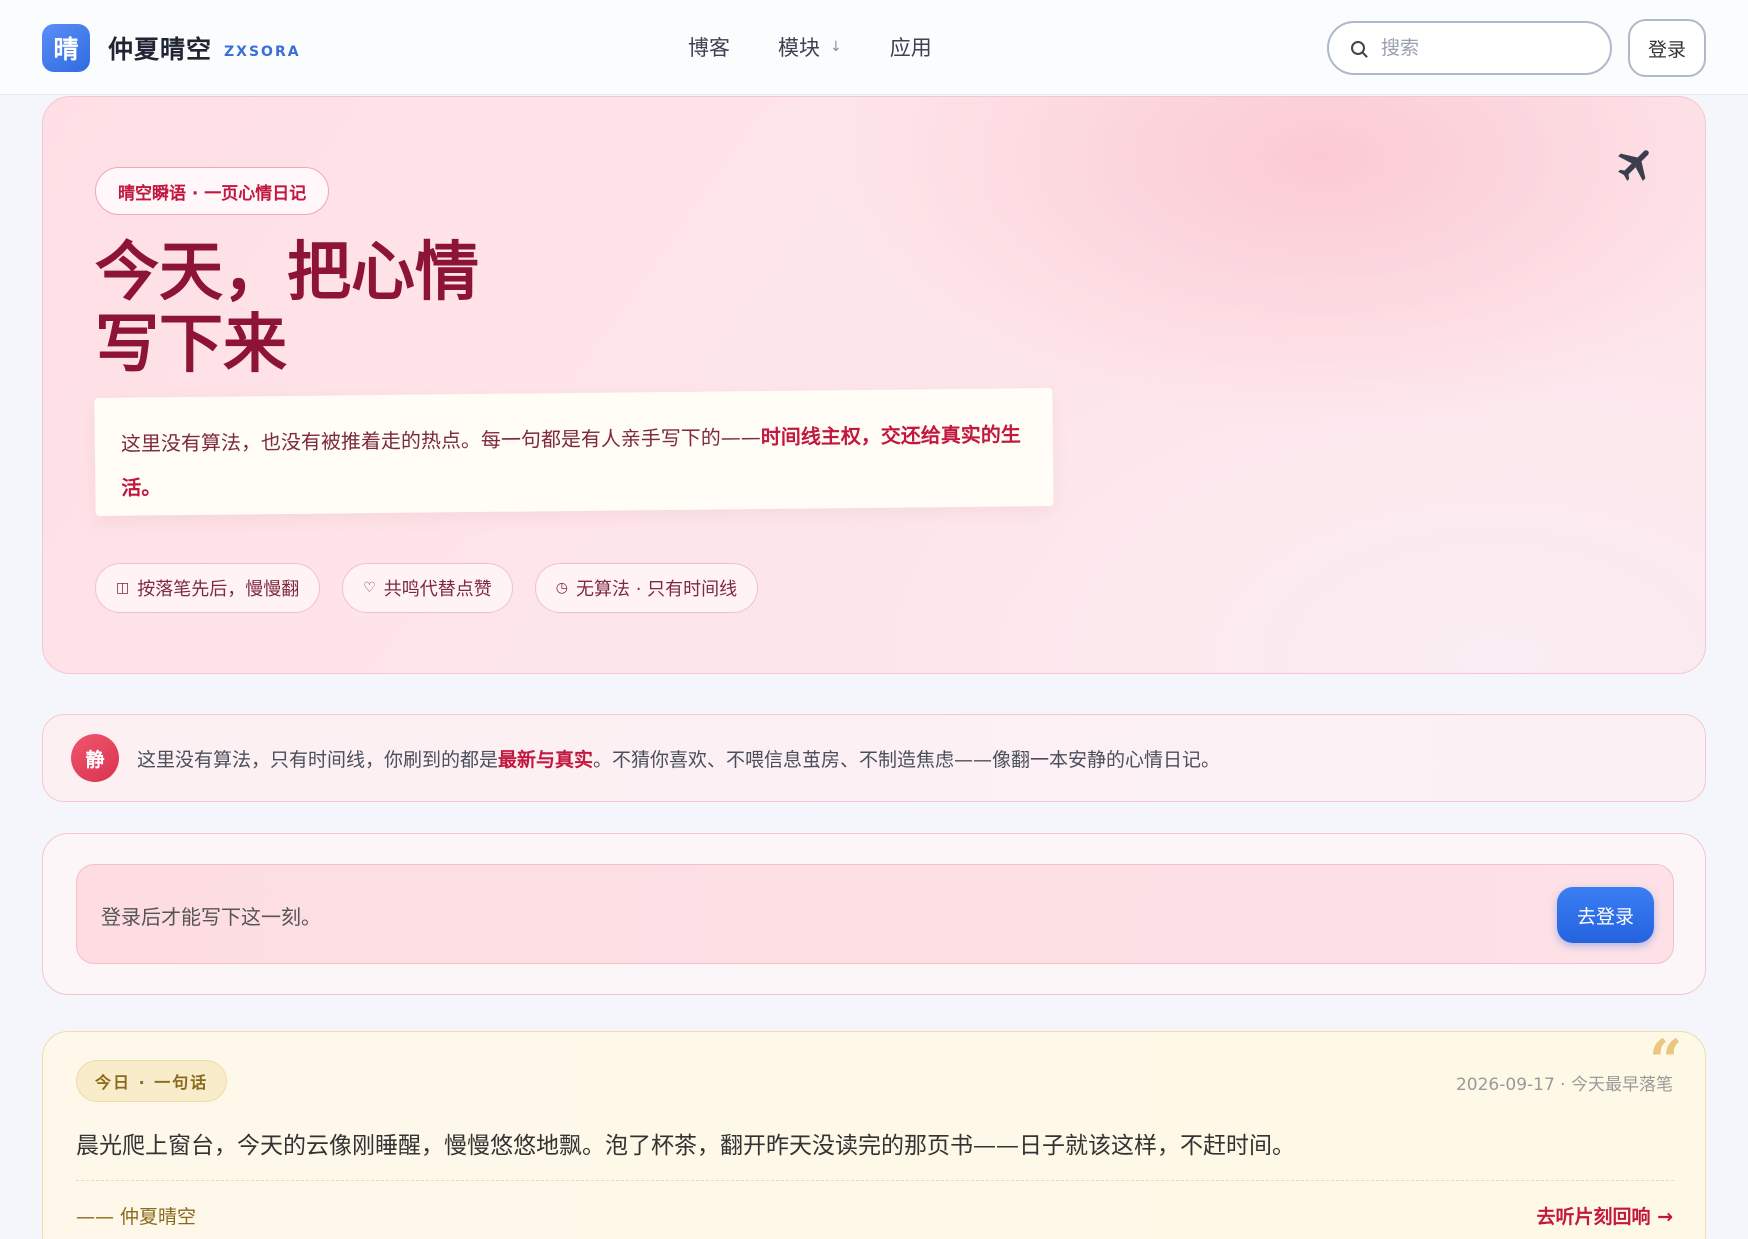 This screenshot has height=1239, width=1748. What do you see at coordinates (66, 48) in the screenshot?
I see `brand-logo-icon: 晴` at bounding box center [66, 48].